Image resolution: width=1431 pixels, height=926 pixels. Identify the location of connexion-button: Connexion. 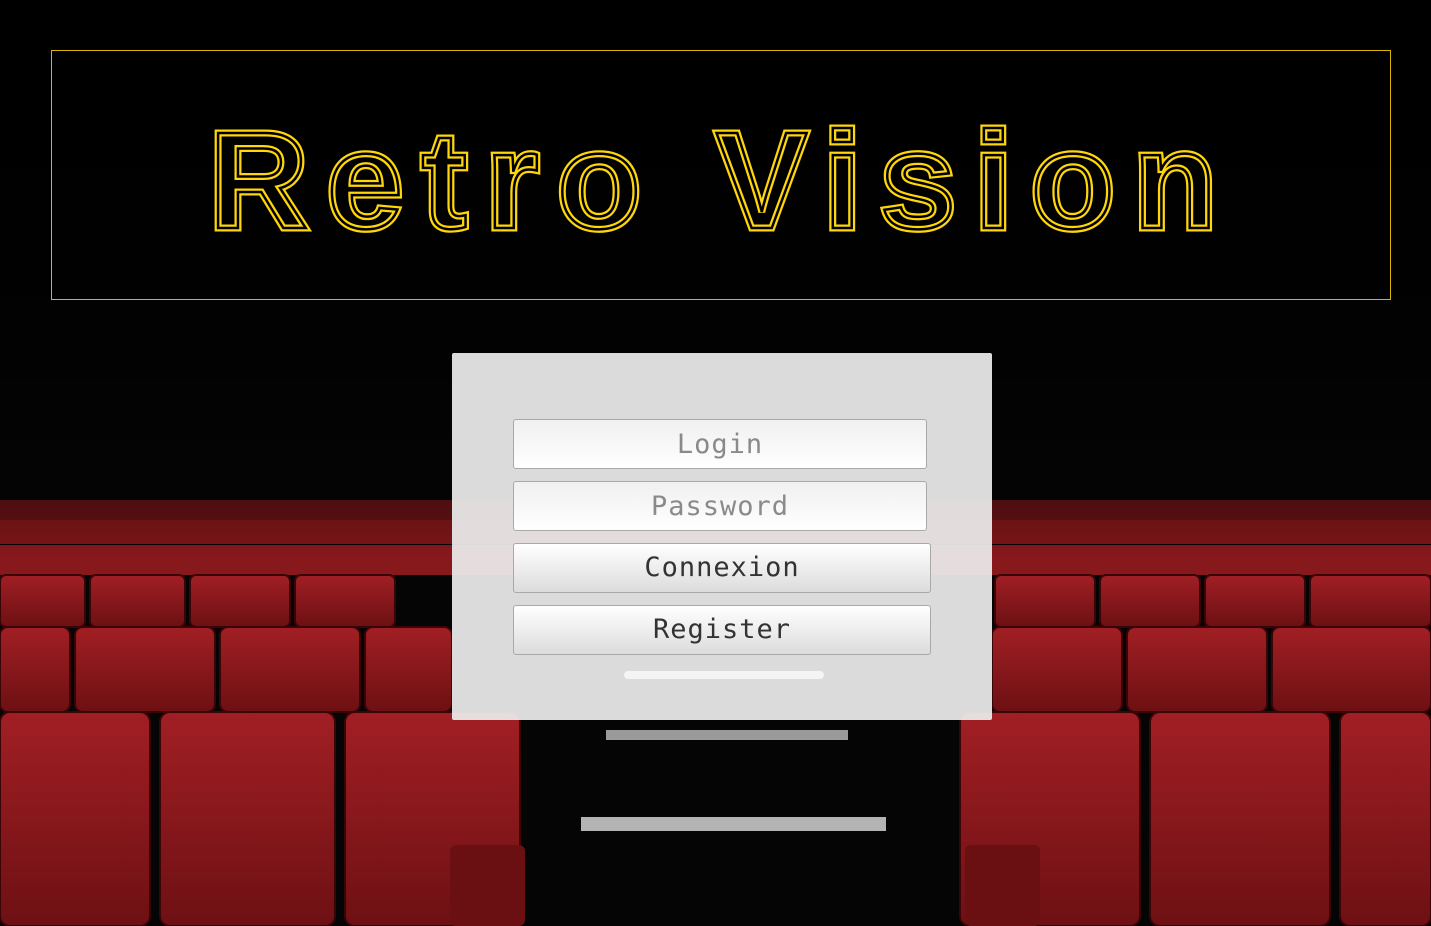
(722, 568).